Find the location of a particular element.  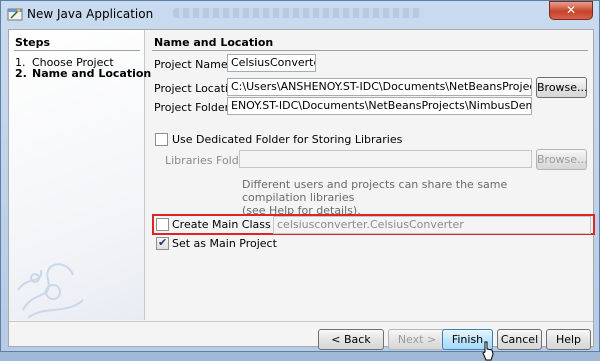

window-title: New Java Application is located at coordinates (90, 14).